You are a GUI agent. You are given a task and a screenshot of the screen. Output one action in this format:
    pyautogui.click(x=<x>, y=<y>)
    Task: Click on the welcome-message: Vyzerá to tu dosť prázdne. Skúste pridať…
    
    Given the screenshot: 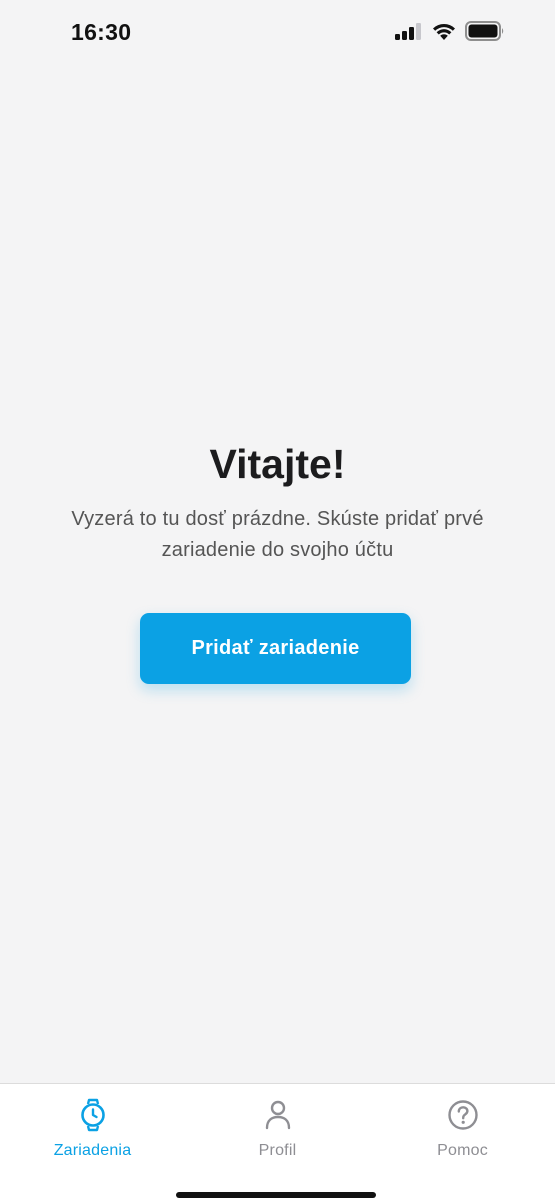 What is the action you would take?
    pyautogui.click(x=277, y=534)
    